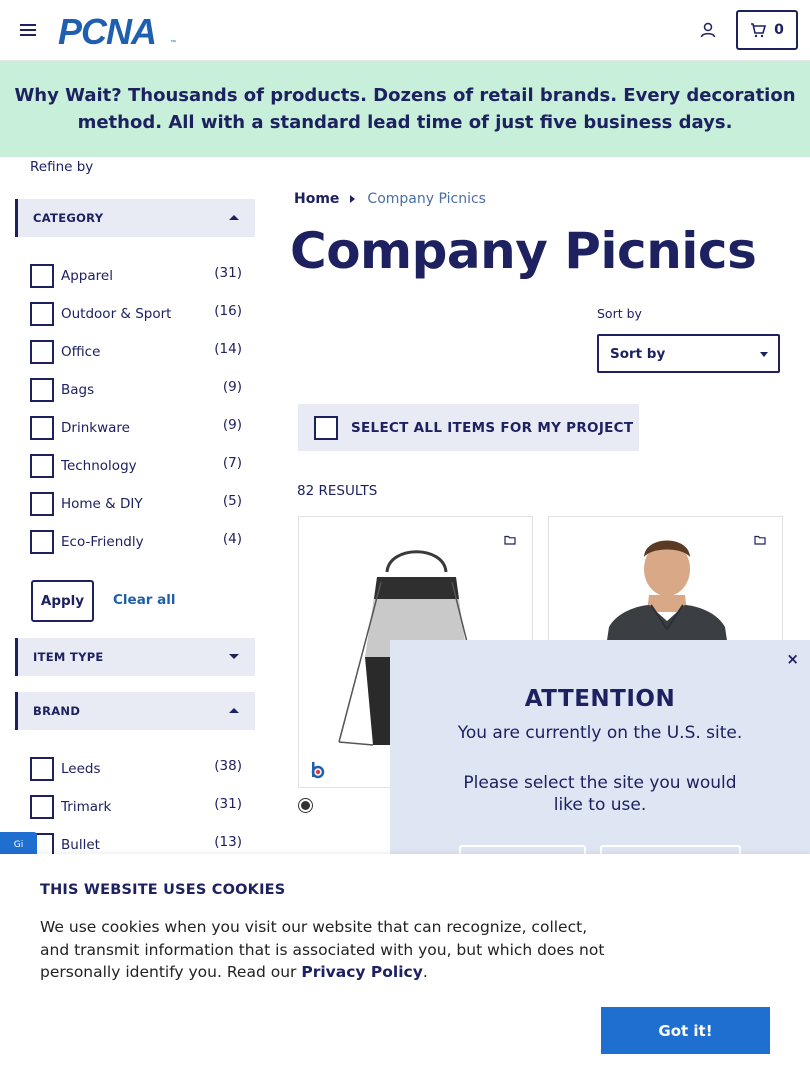  I want to click on site-header: PCNA ™ 0, so click(405, 30).